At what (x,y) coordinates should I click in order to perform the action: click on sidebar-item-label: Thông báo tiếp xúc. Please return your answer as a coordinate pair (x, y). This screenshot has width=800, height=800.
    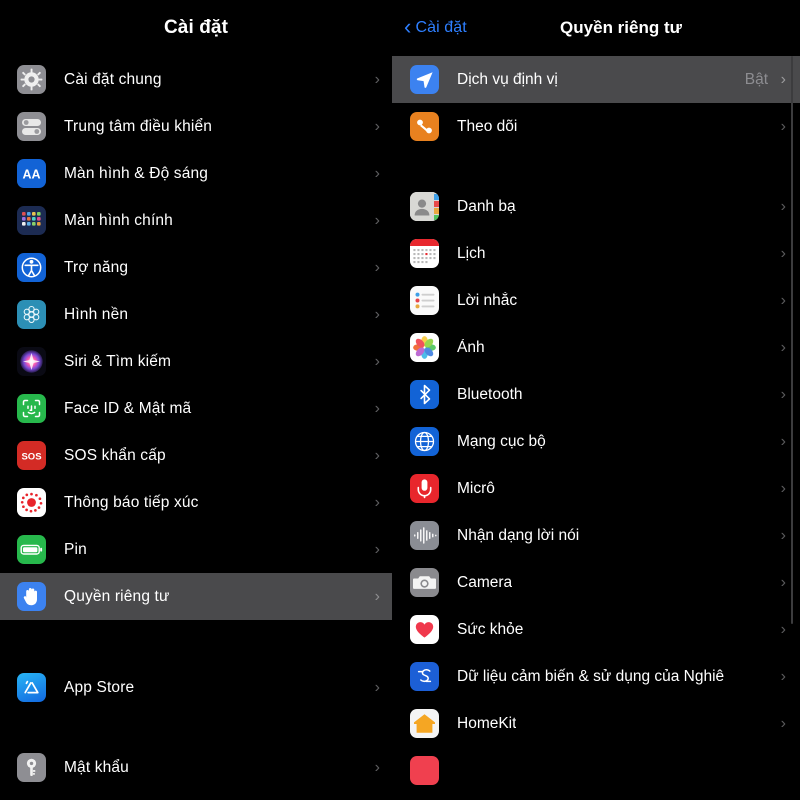
    Looking at the image, I should click on (131, 502).